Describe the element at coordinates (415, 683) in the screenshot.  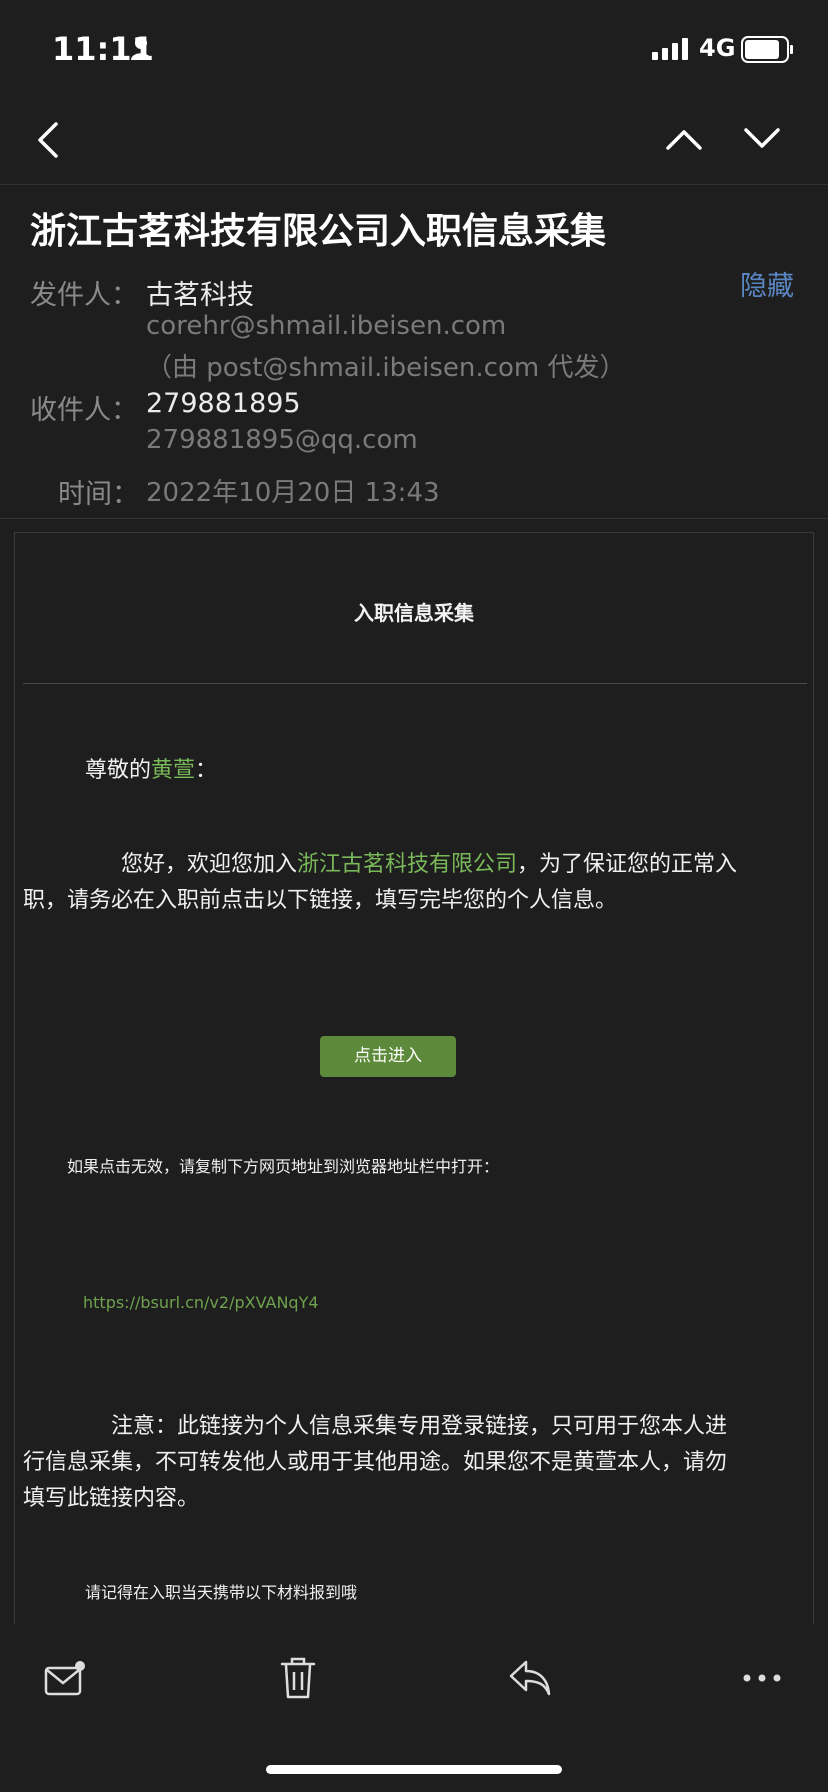
I see `body-divider` at that location.